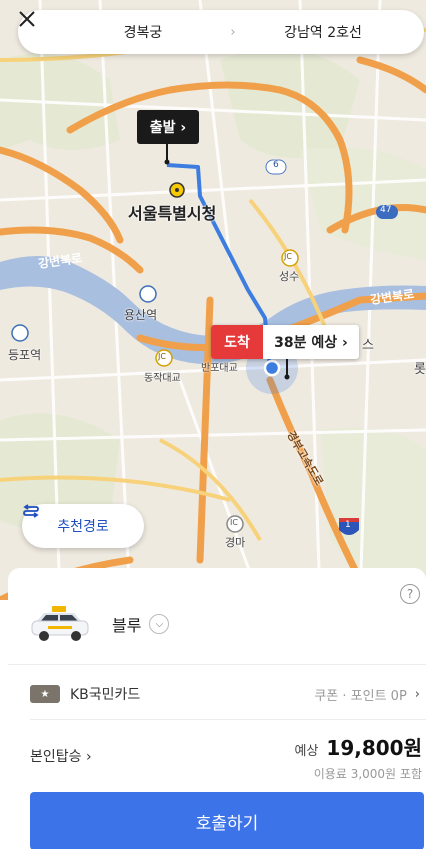 This screenshot has height=849, width=426. Describe the element at coordinates (417, 694) in the screenshot. I see `chevron-right-icon: ›` at that location.